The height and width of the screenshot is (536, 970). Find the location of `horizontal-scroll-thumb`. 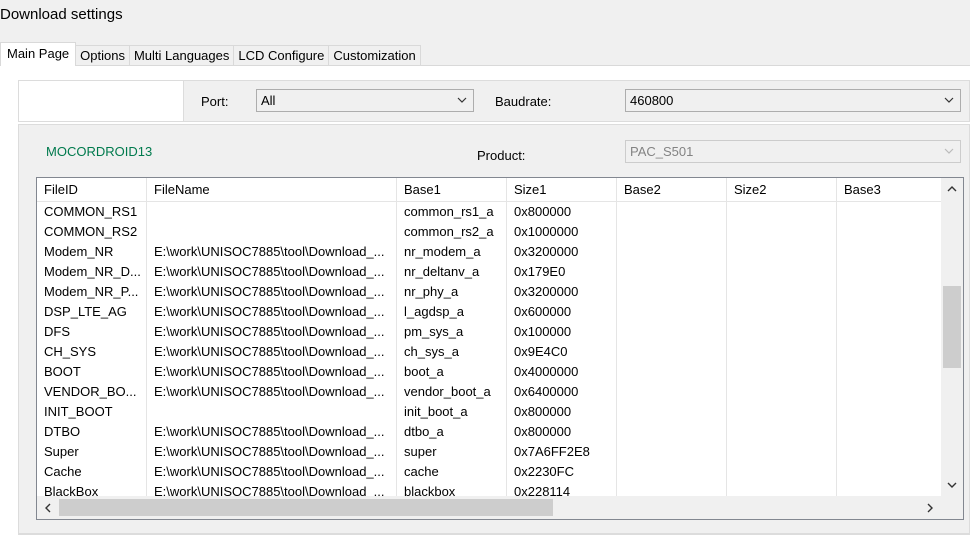

horizontal-scroll-thumb is located at coordinates (306, 507).